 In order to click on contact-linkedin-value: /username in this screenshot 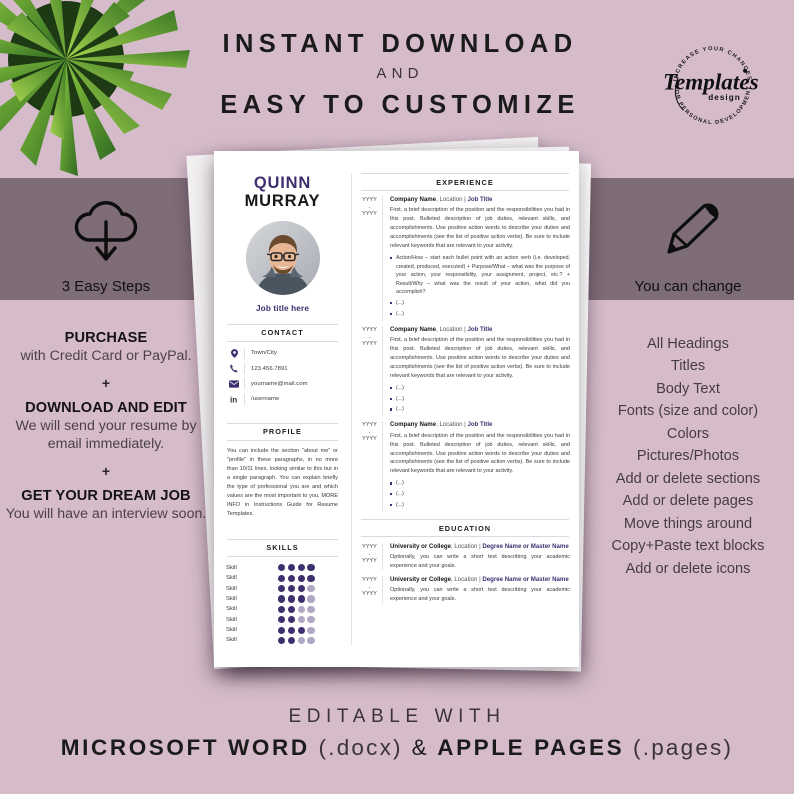, I will do `click(265, 399)`.